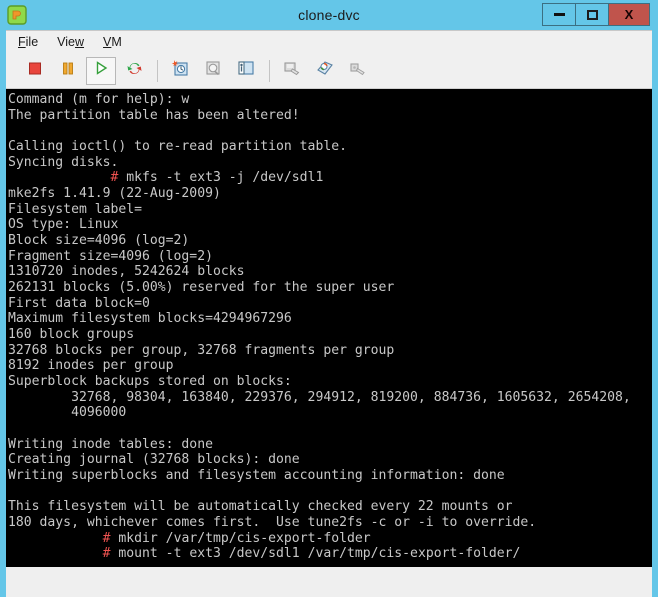 Image resolution: width=658 pixels, height=597 pixels. What do you see at coordinates (329, 15) in the screenshot?
I see `title-bar: clone-dvc X` at bounding box center [329, 15].